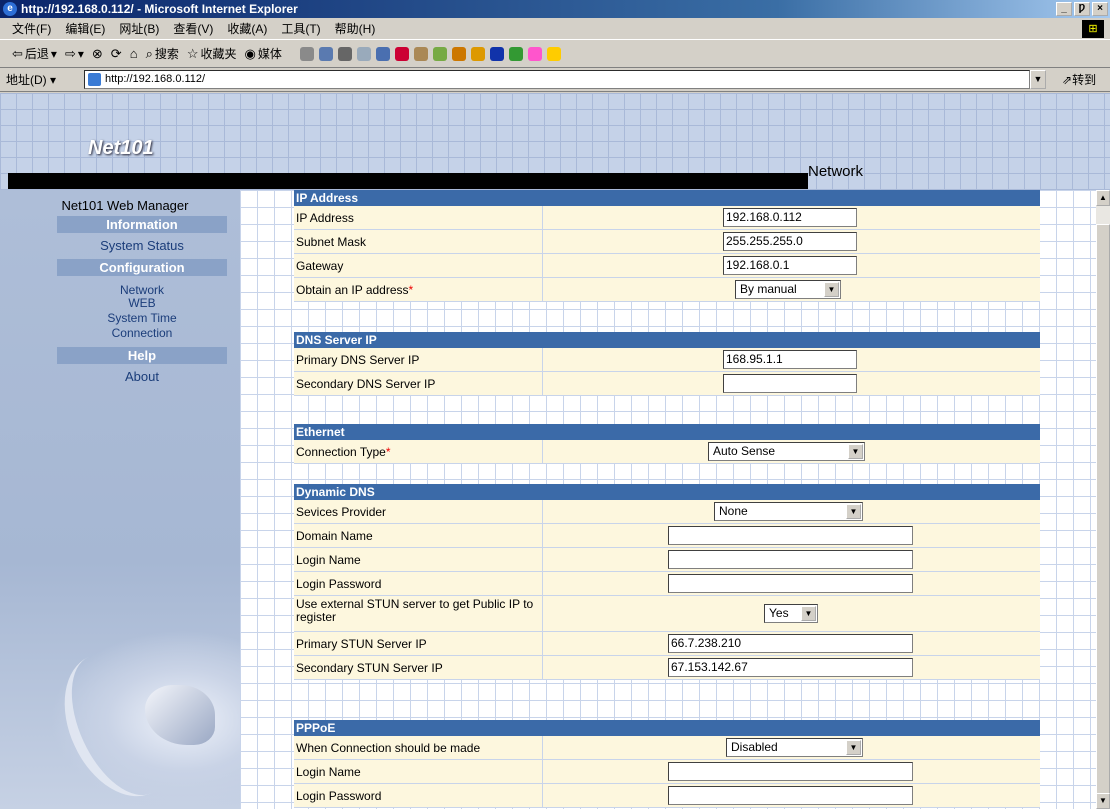 This screenshot has height=809, width=1110. I want to click on ddns-login-name-label: Login Name, so click(328, 560).